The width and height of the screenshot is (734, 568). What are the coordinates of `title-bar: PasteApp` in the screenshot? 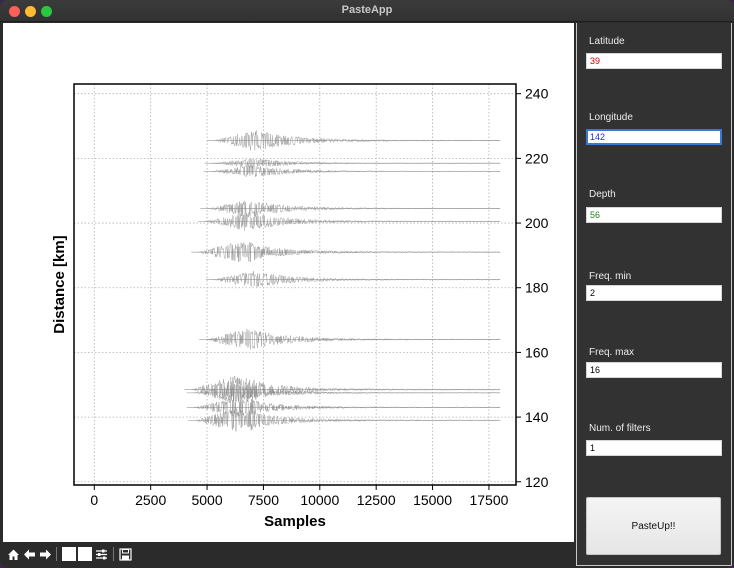 It's located at (367, 11).